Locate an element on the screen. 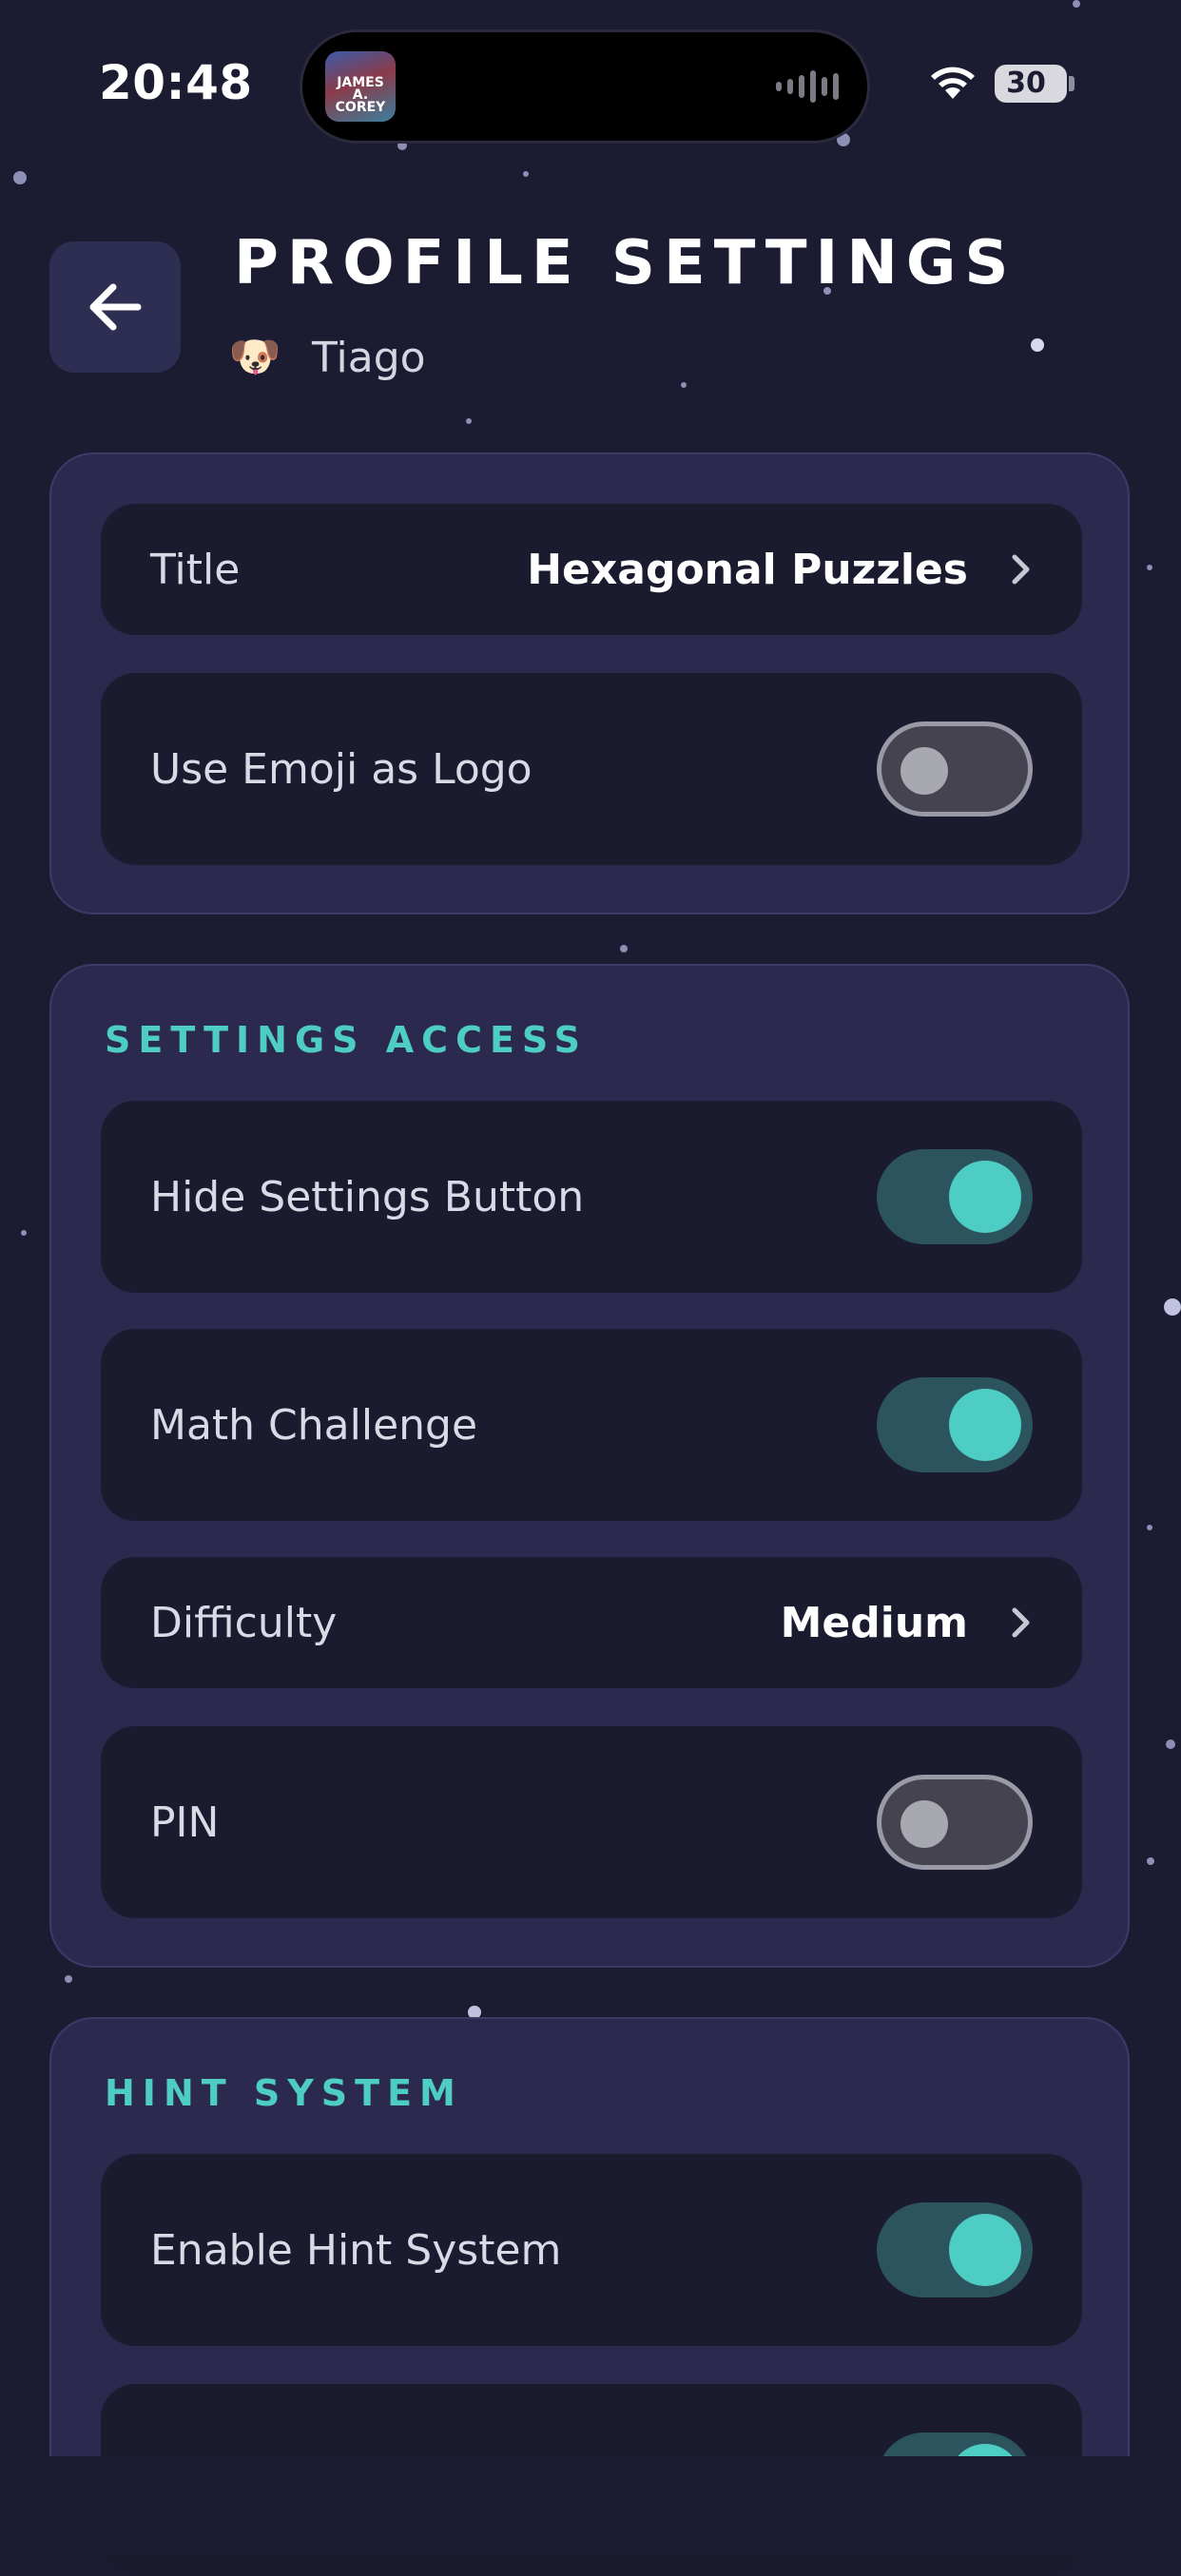 The width and height of the screenshot is (1181, 2576). emoji-logo-row: Use Emoji as Logo is located at coordinates (591, 769).